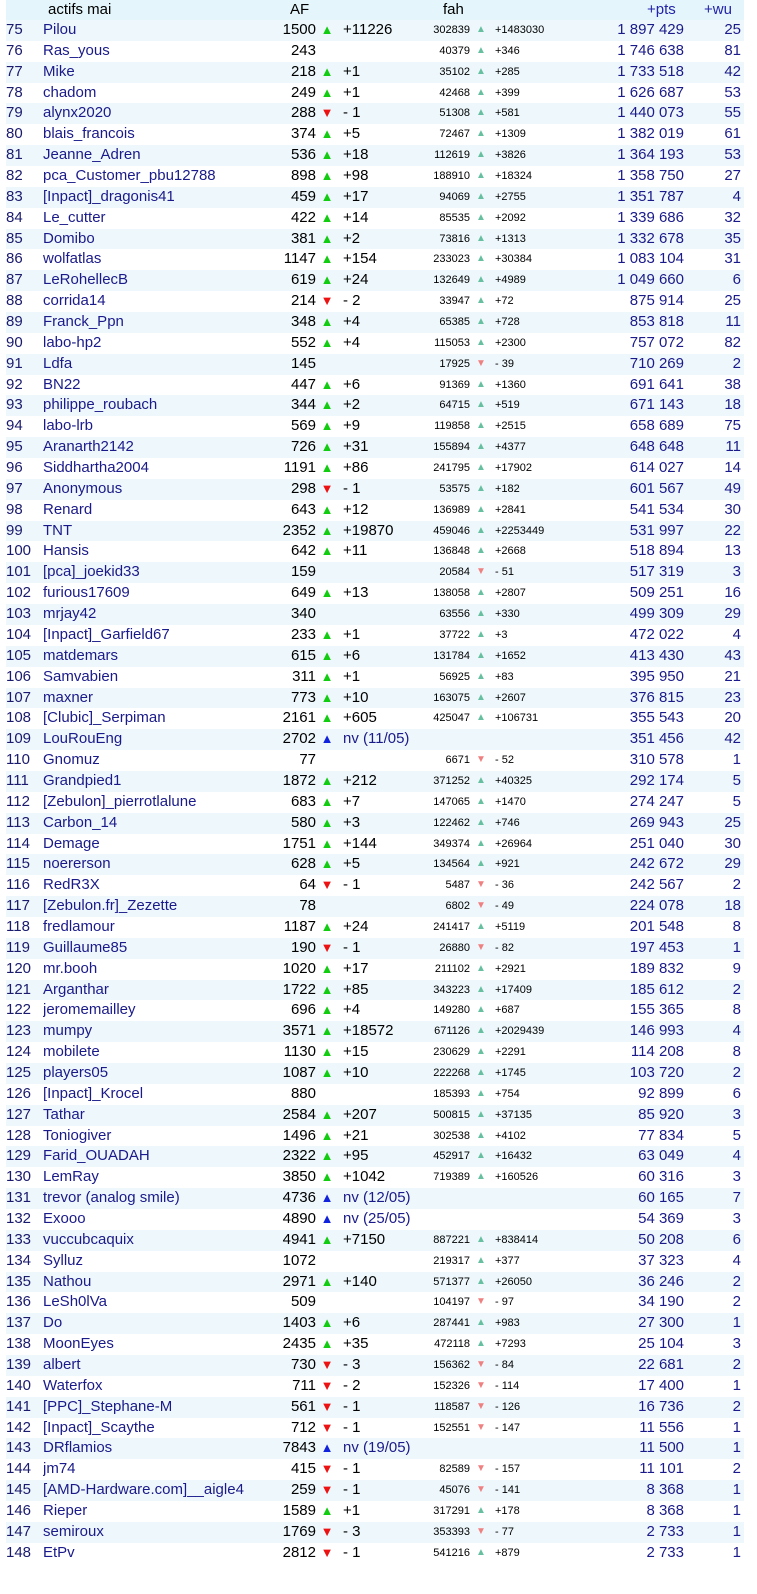  I want to click on row-name-link: [PPC]_Stephane-M, so click(155, 1407).